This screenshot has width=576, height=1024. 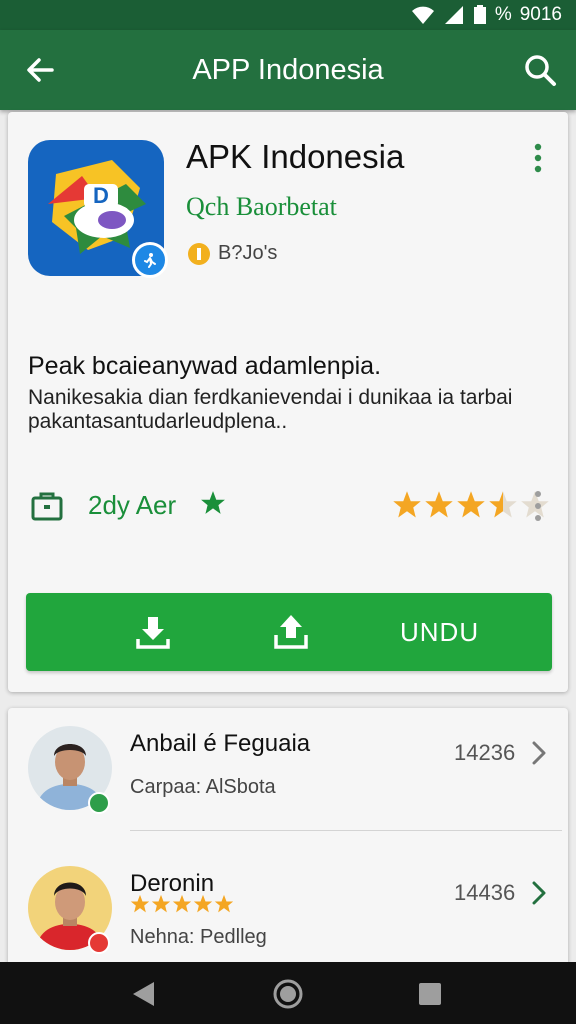 I want to click on content-badge: B?Jo's, so click(x=232, y=253).